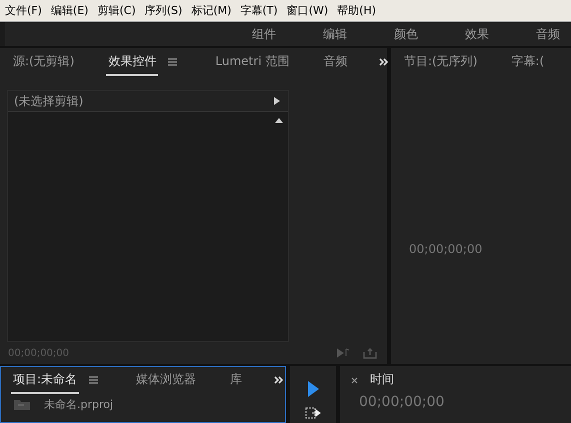  I want to click on menu-item: 字幕(T), so click(259, 10).